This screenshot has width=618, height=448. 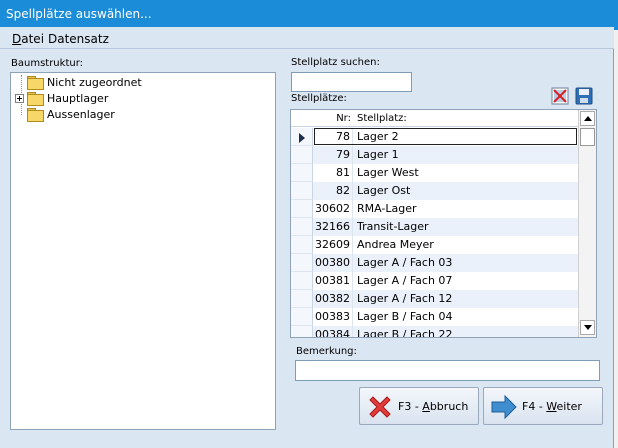 What do you see at coordinates (587, 137) in the screenshot?
I see `scroll-thumb` at bounding box center [587, 137].